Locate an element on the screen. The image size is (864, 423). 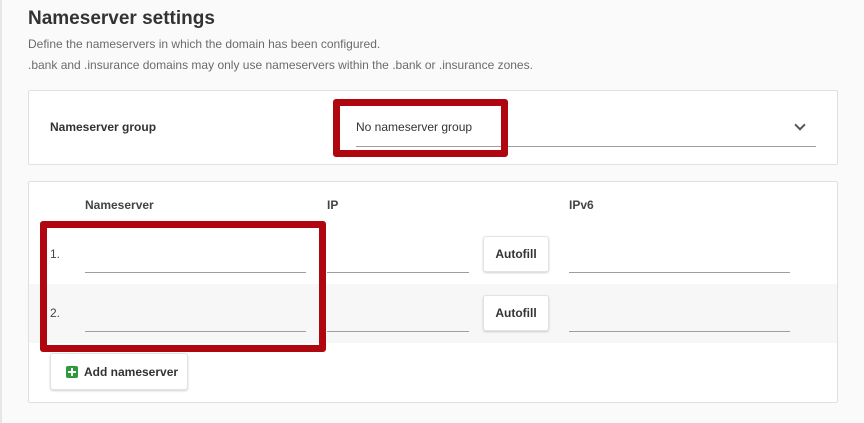
page-title: Nameserver settings is located at coordinates (121, 18).